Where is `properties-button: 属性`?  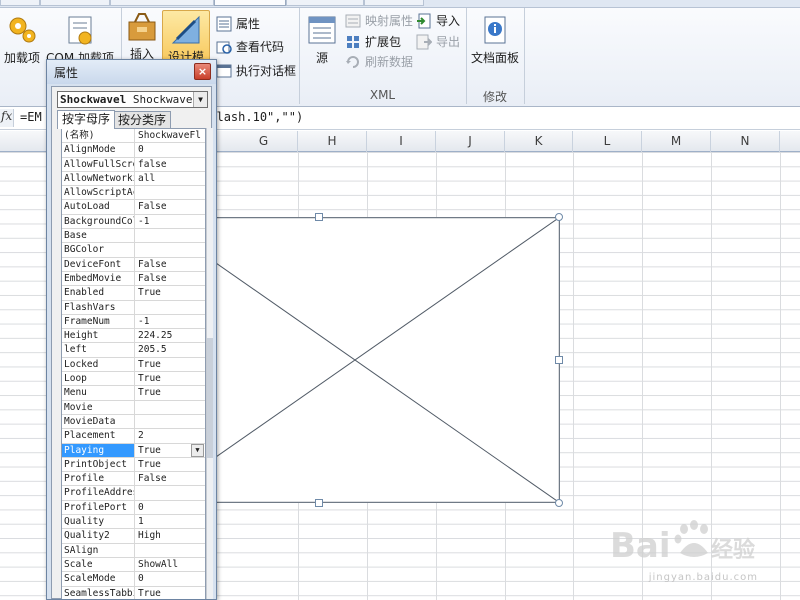 properties-button: 属性 is located at coordinates (238, 24).